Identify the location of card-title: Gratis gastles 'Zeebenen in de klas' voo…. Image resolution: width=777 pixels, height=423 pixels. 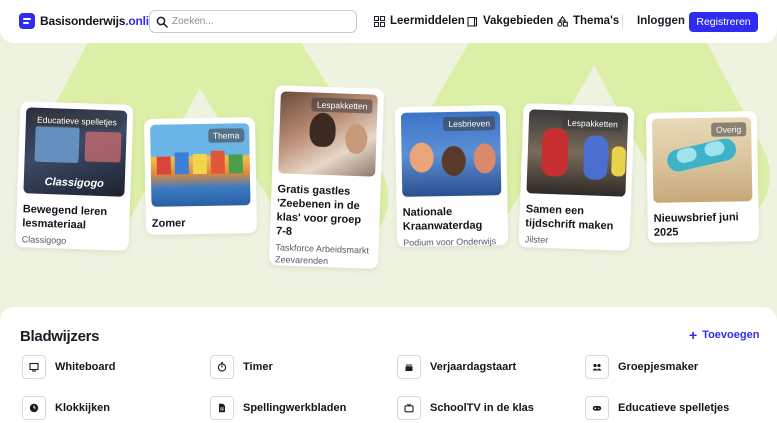
(318, 210).